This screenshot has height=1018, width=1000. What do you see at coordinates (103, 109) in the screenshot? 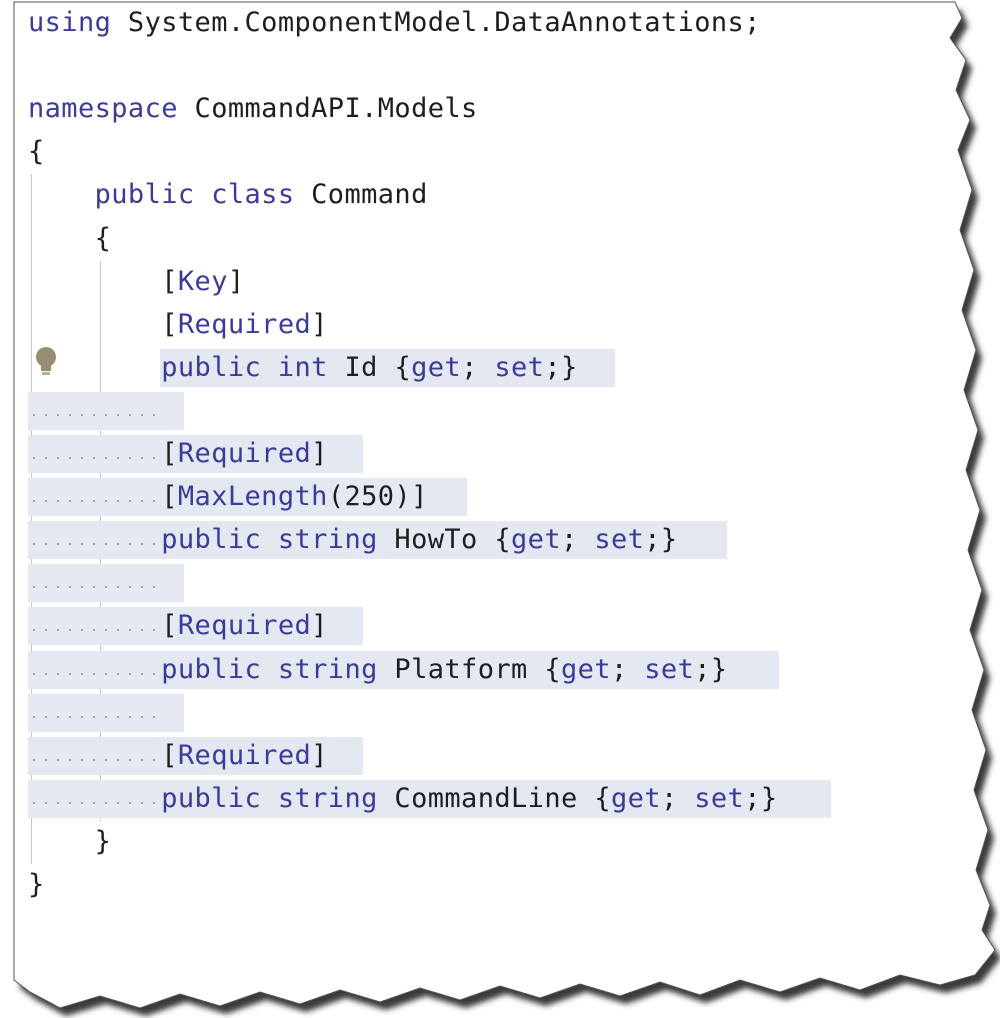
I see `code-token: namespace` at bounding box center [103, 109].